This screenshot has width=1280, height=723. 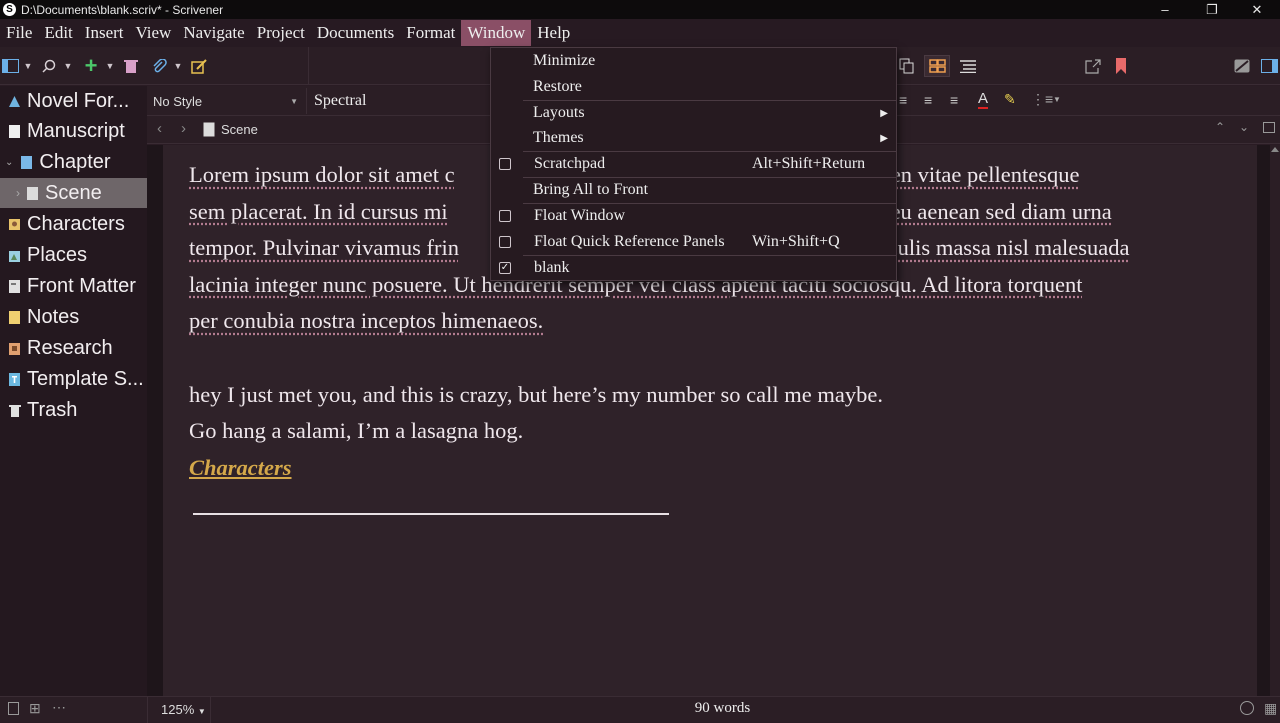 I want to click on inspector-photo-icon, so click(x=1242, y=66).